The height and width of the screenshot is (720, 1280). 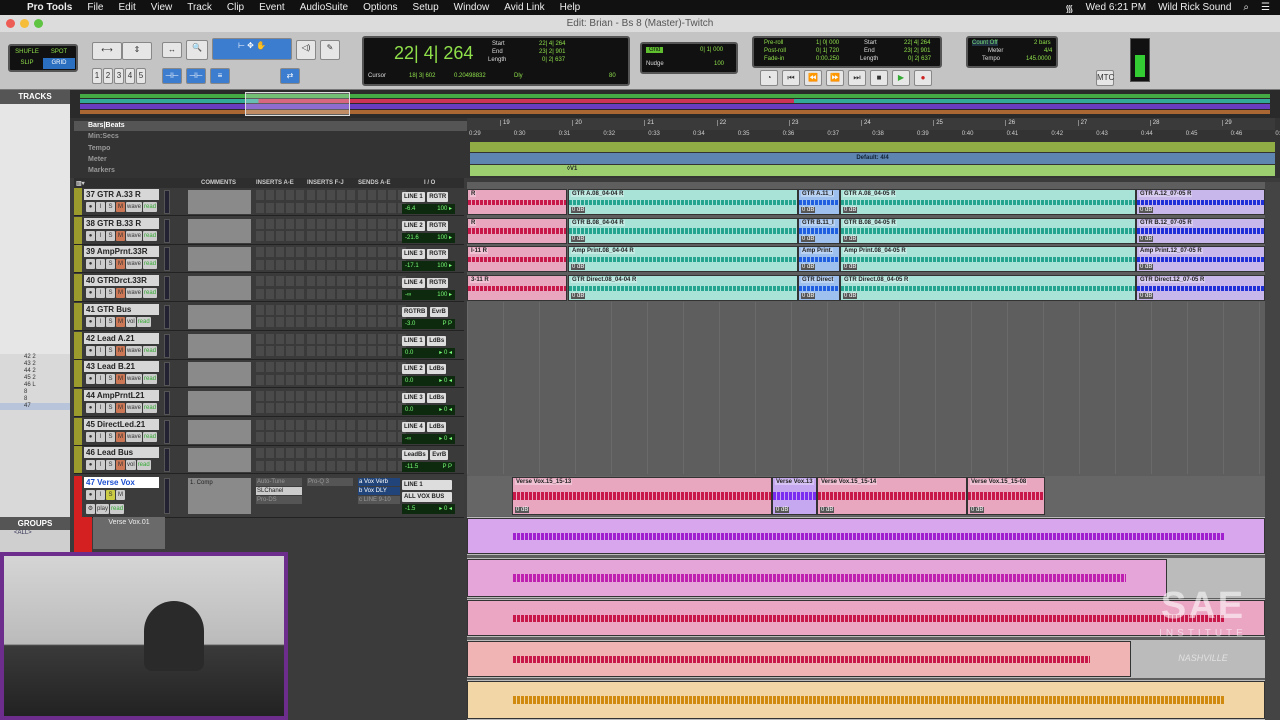 What do you see at coordinates (445, 439) in the screenshot?
I see `pan-value: ▸ 0 ◂` at bounding box center [445, 439].